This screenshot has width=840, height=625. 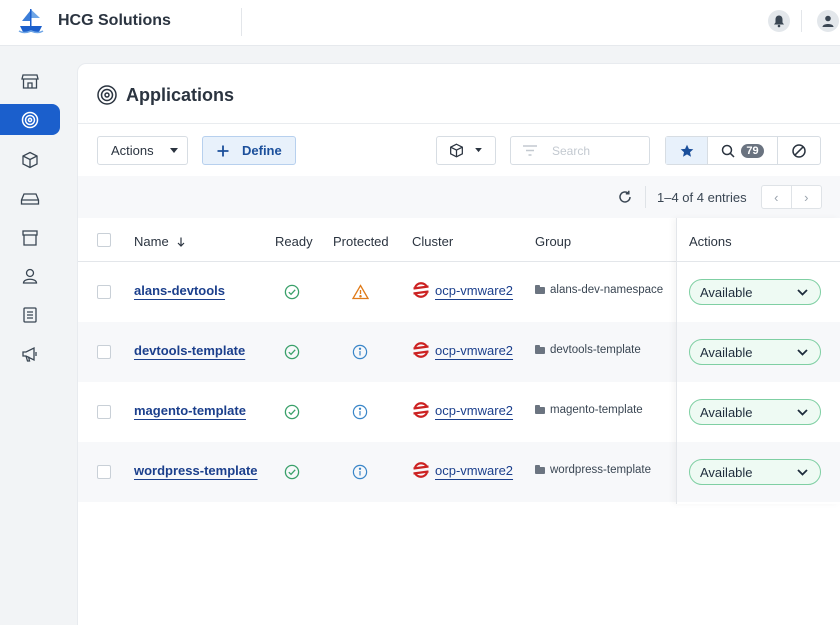 I want to click on notifications-button, so click(x=779, y=21).